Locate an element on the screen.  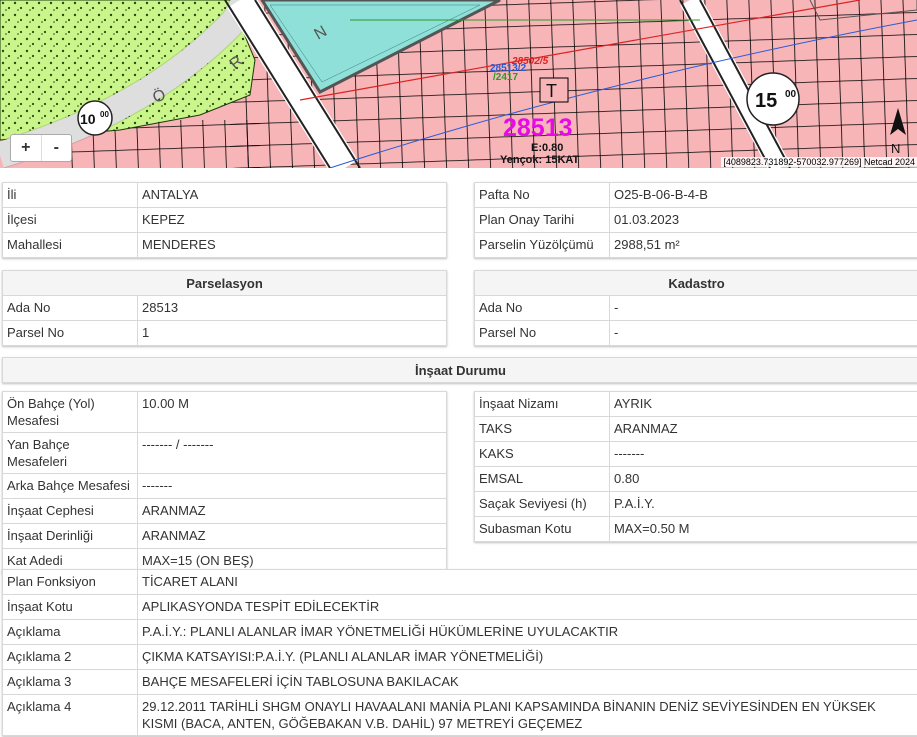
ada-value: 28513 is located at coordinates (292, 308).